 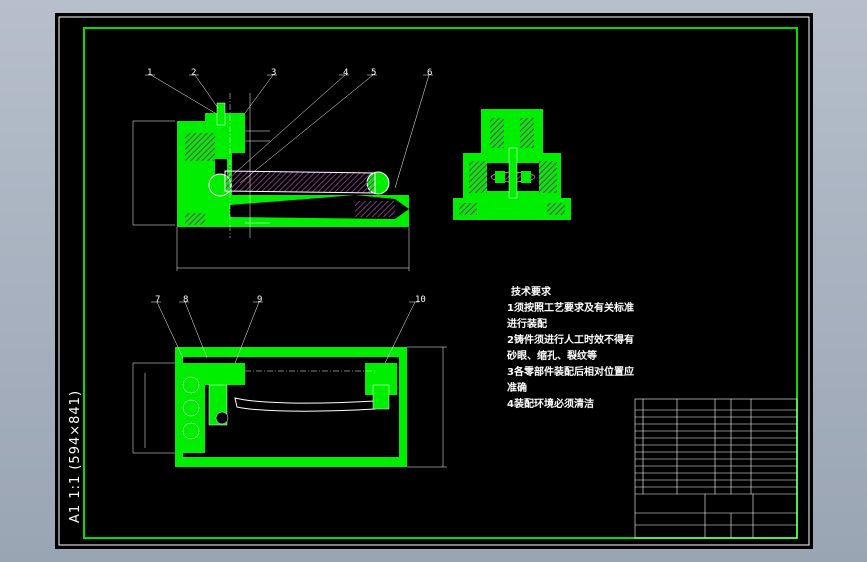 What do you see at coordinates (274, 73) in the screenshot?
I see `balloon-3: 3` at bounding box center [274, 73].